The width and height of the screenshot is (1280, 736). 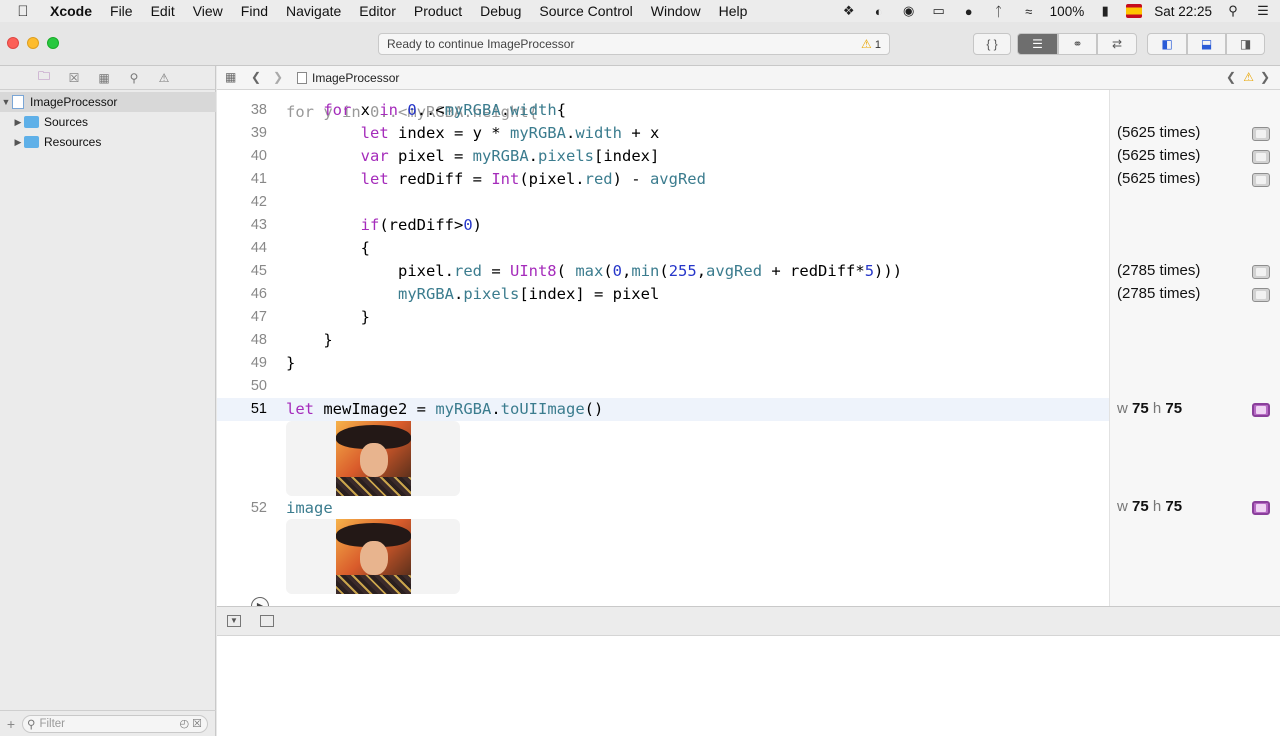 What do you see at coordinates (663, 317) in the screenshot?
I see `code-line: 47 }` at bounding box center [663, 317].